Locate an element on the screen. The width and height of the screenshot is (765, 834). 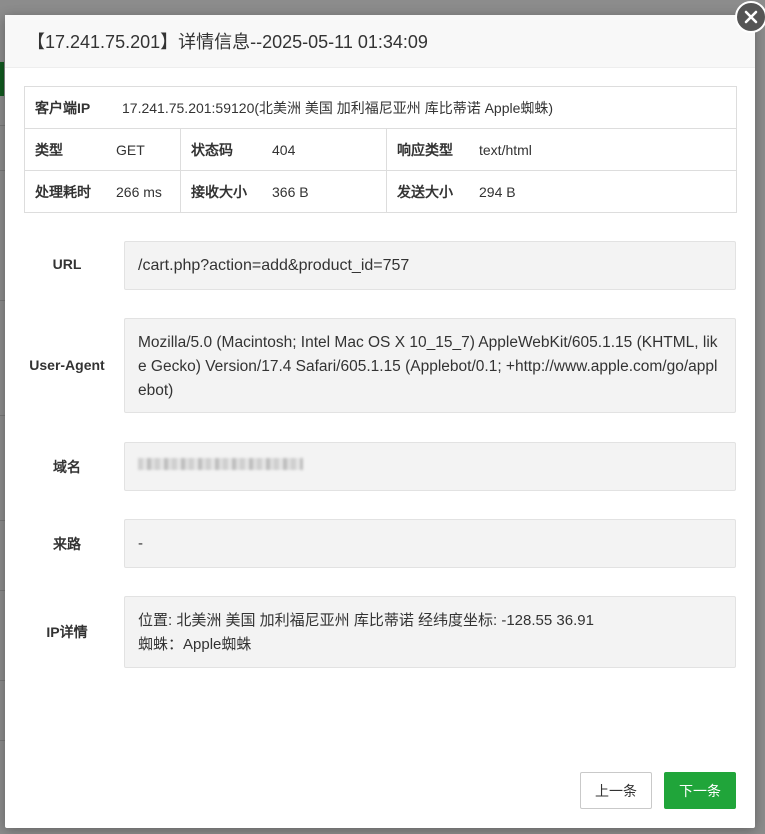
url-field: /cart.php?action=add&product_id=757 is located at coordinates (430, 265).